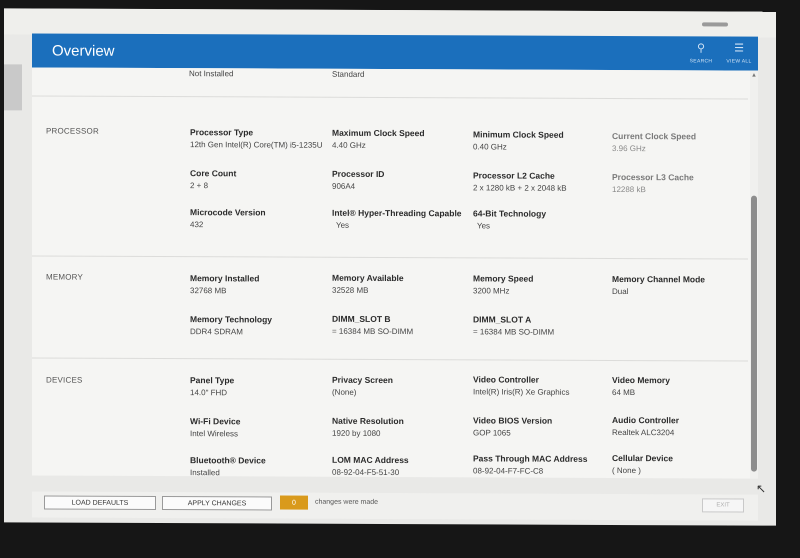  What do you see at coordinates (361, 319) in the screenshot?
I see `field-label: DIMM_SLOT B` at bounding box center [361, 319].